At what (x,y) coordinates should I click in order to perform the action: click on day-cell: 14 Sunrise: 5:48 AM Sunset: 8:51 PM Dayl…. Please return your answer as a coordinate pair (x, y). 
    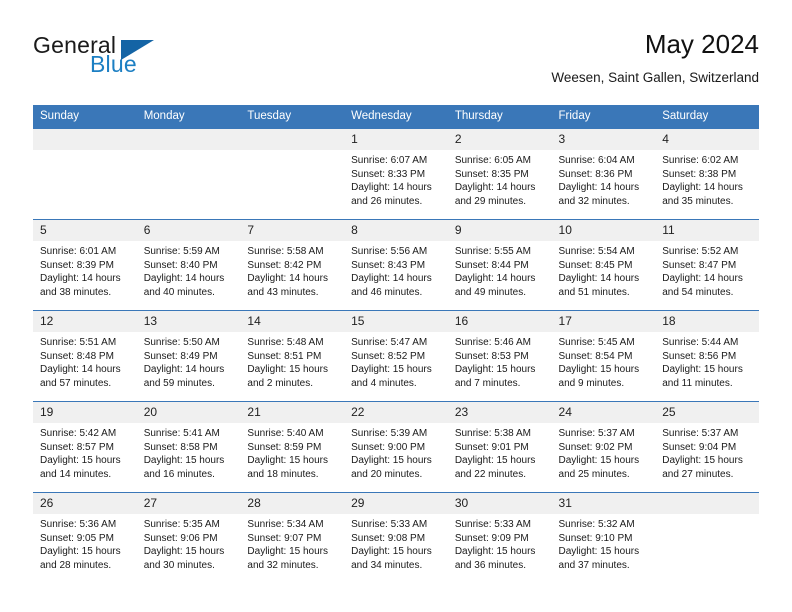
    Looking at the image, I should click on (292, 356).